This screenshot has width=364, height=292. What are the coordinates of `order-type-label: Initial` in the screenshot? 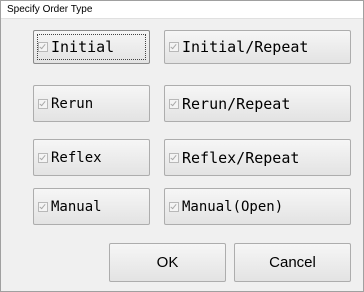 It's located at (83, 47).